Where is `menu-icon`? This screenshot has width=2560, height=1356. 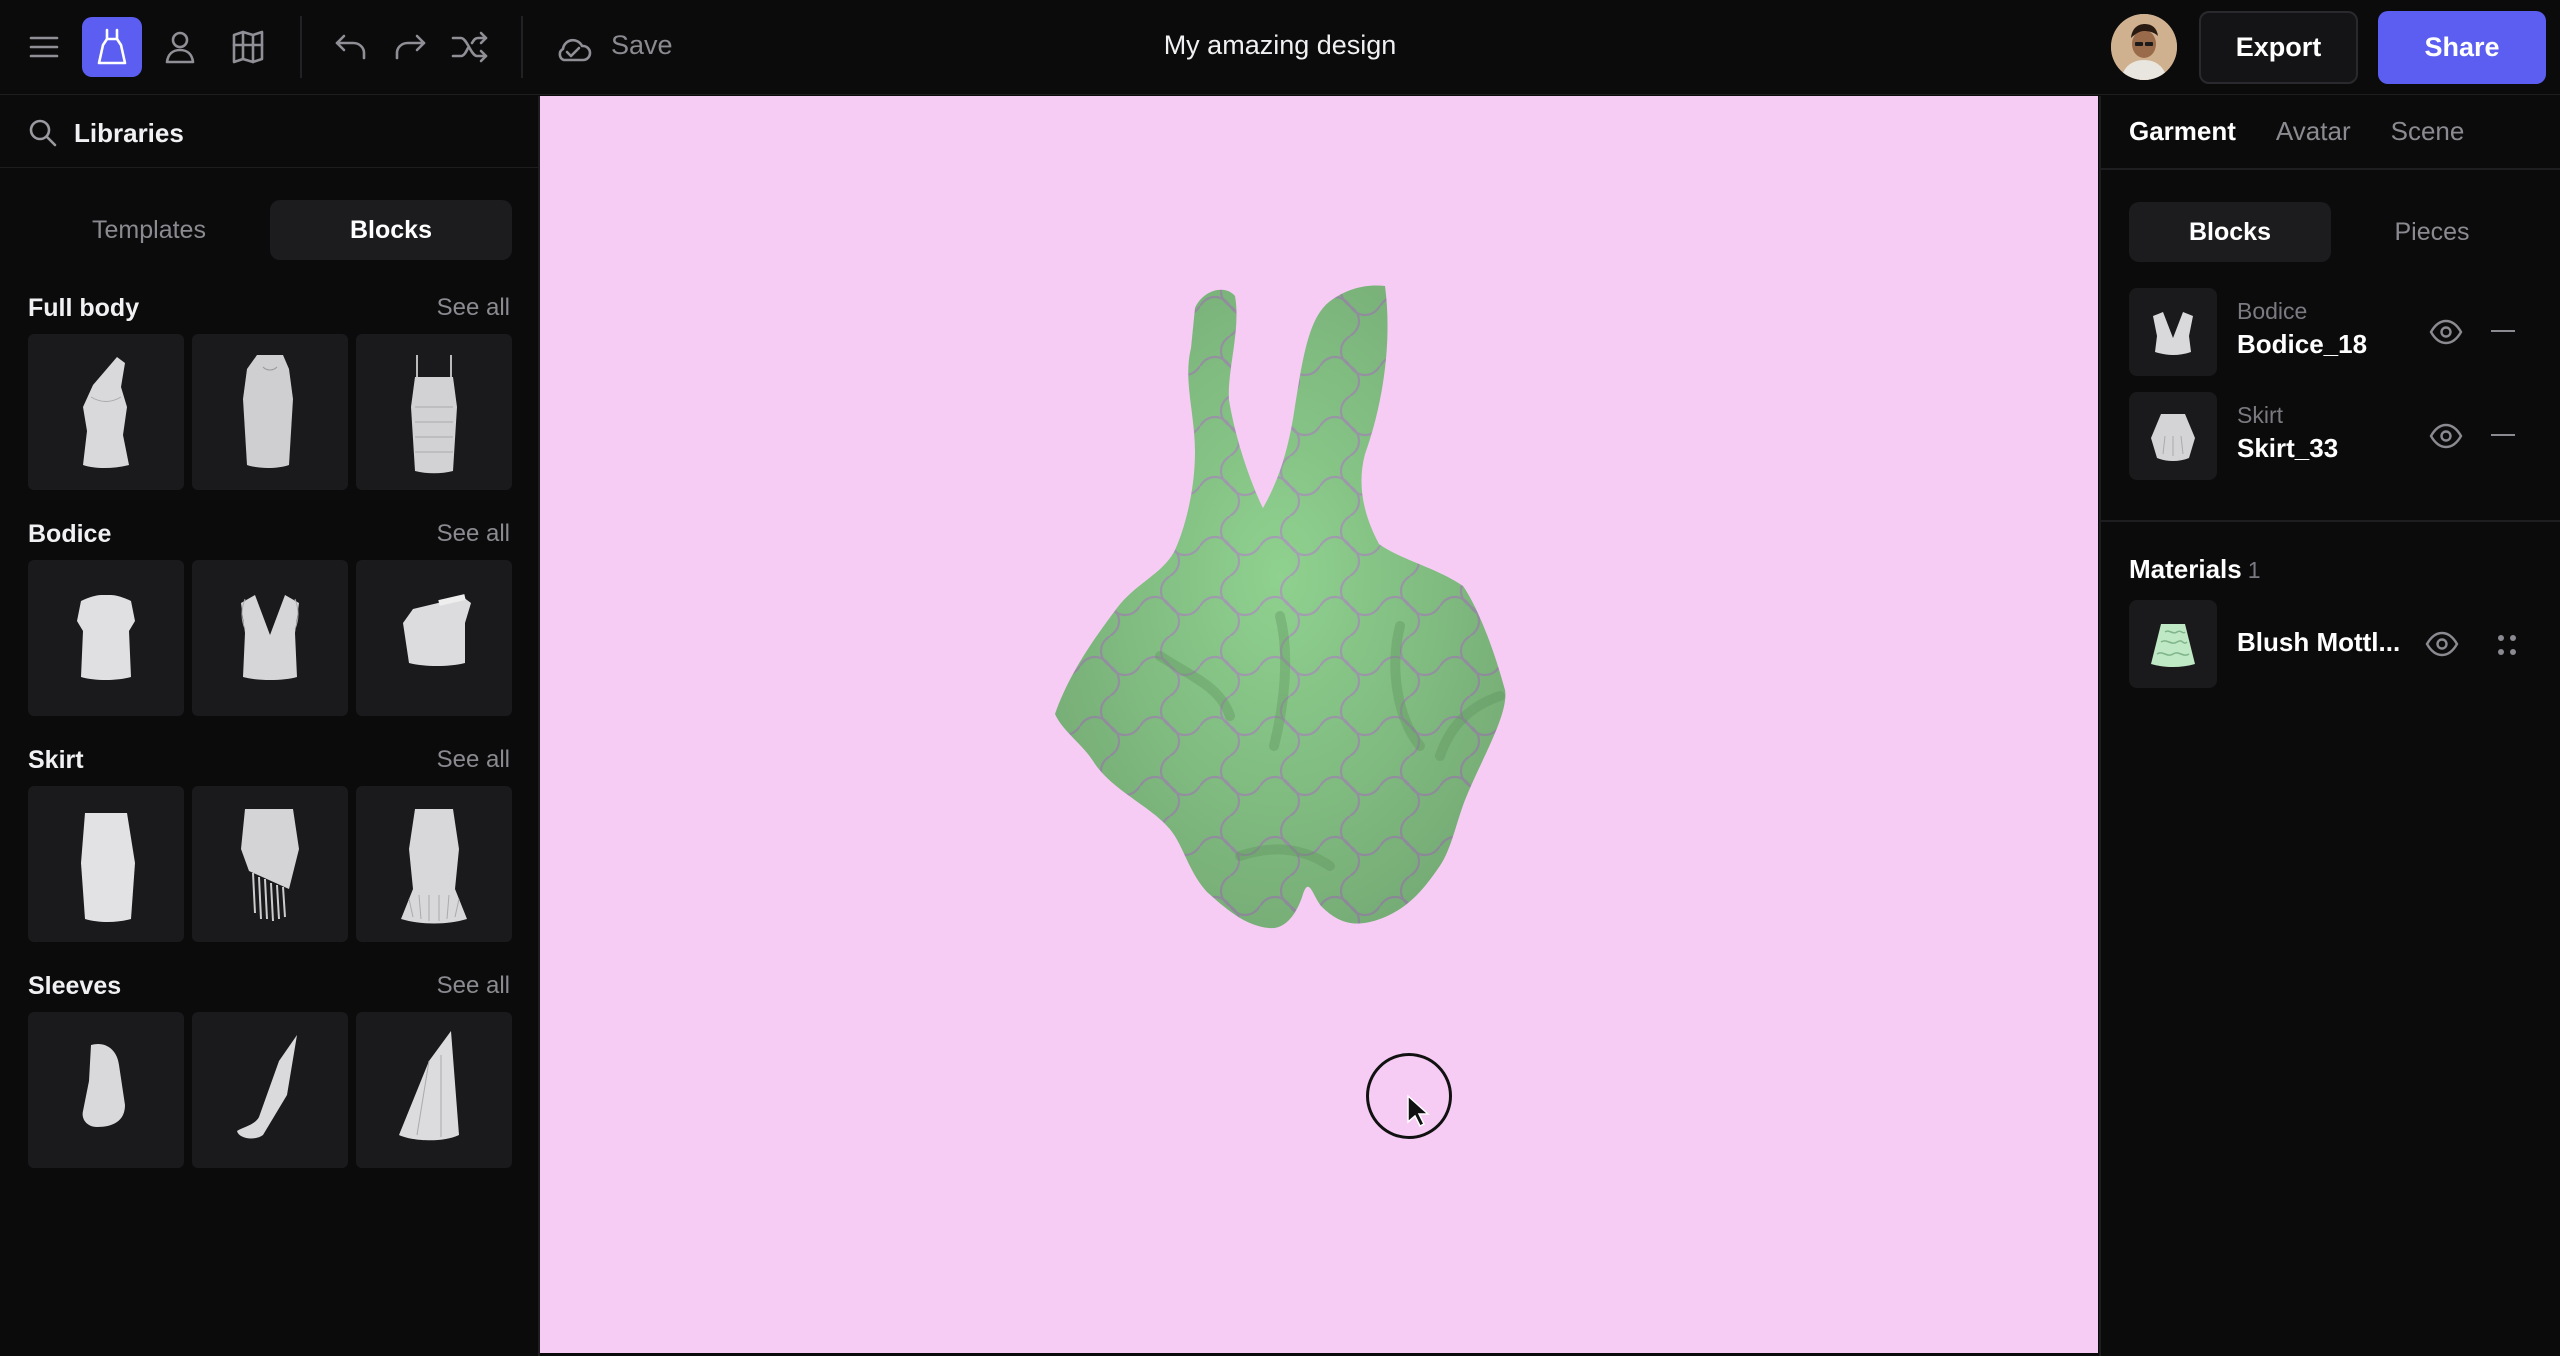
menu-icon is located at coordinates (44, 47).